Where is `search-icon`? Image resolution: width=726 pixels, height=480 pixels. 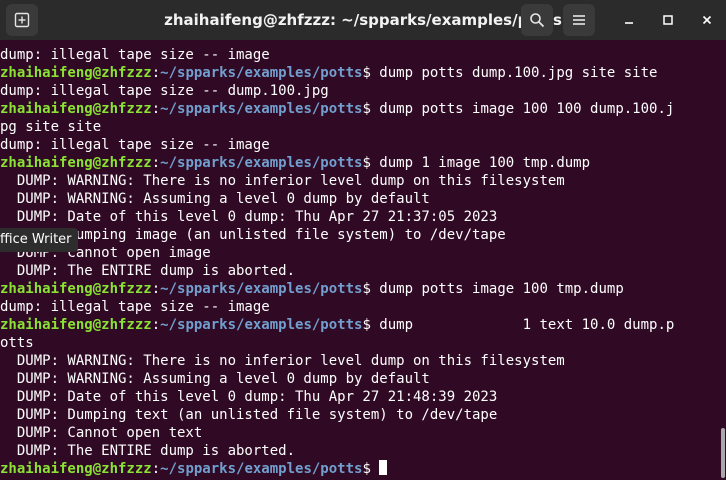
search-icon is located at coordinates (537, 20).